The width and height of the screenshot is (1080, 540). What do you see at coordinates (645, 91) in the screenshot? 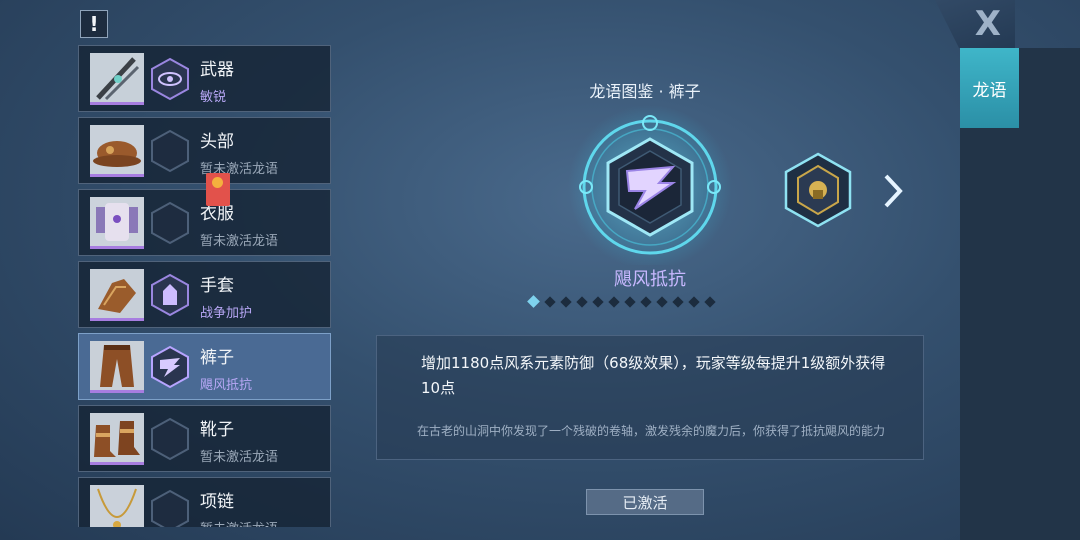
I see `codex-title: 龙语图鉴 · 裤子` at bounding box center [645, 91].